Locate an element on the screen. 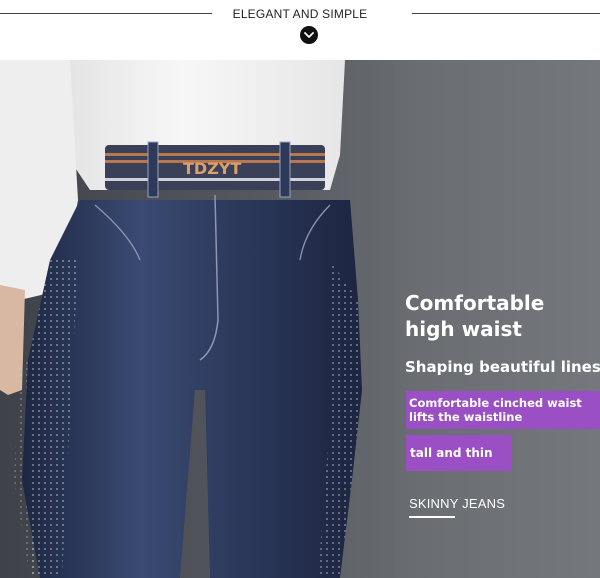 This screenshot has width=600, height=578. subheadline: Shaping beautiful lines is located at coordinates (502, 367).